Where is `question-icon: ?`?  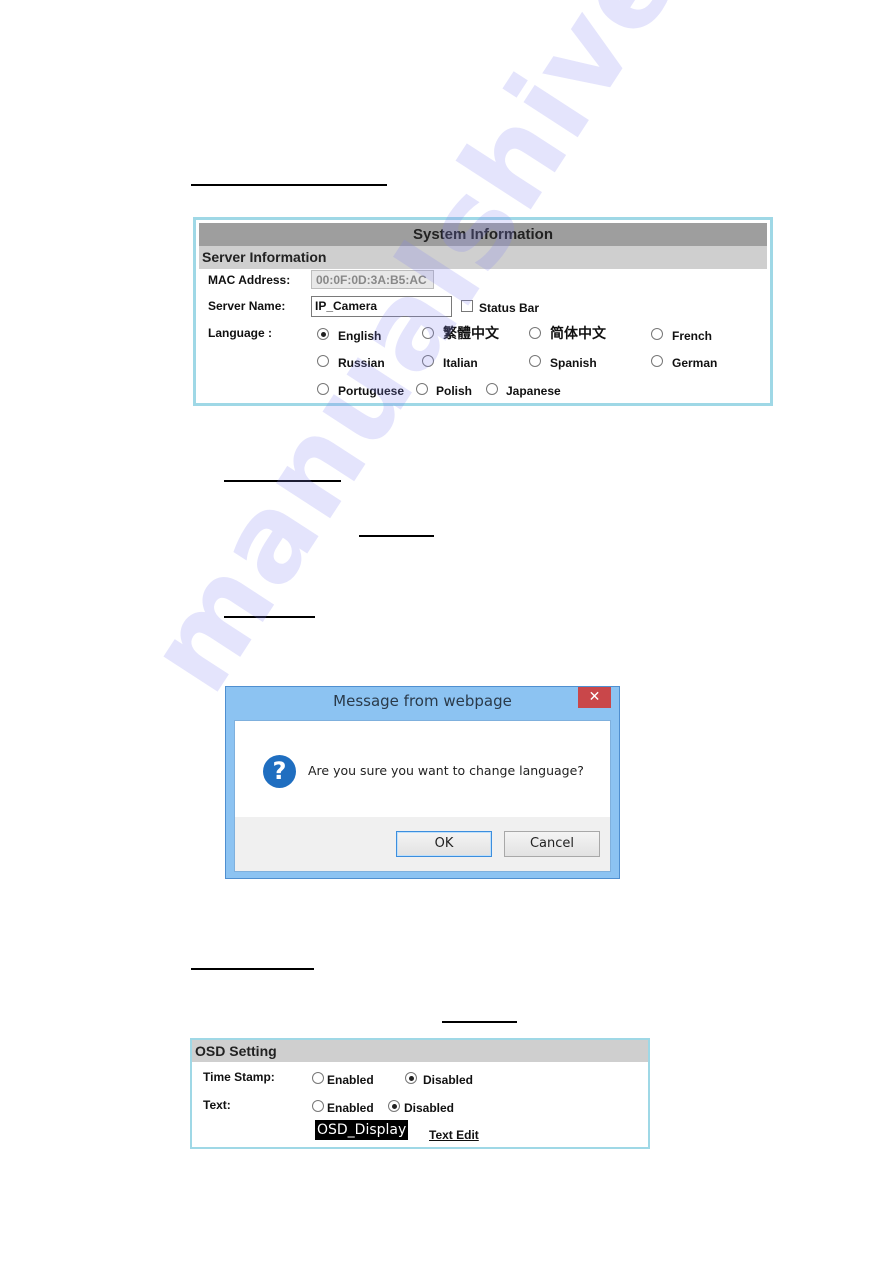 question-icon: ? is located at coordinates (279, 771).